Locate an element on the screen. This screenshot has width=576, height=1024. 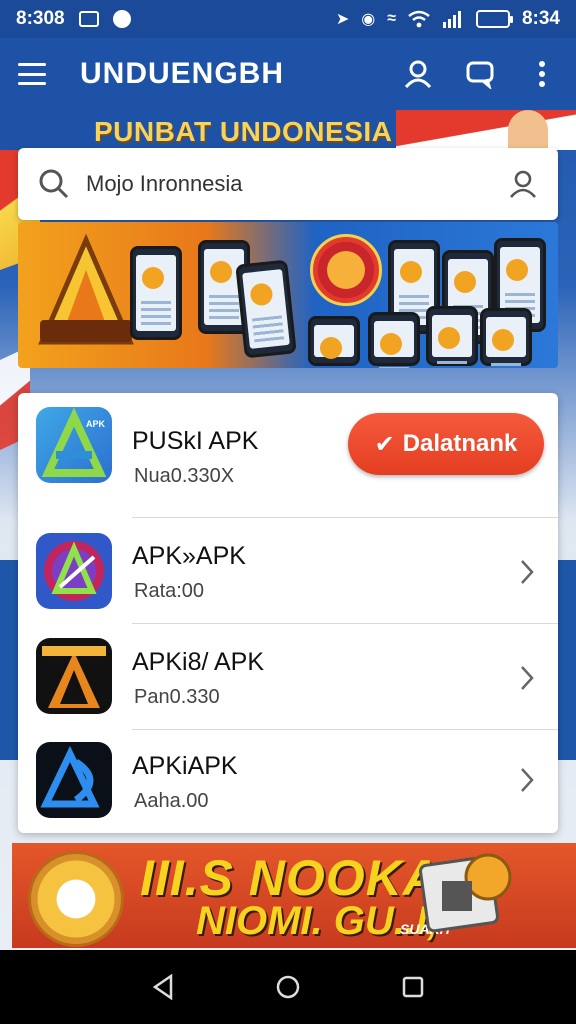
profile-icon is located at coordinates (418, 74).